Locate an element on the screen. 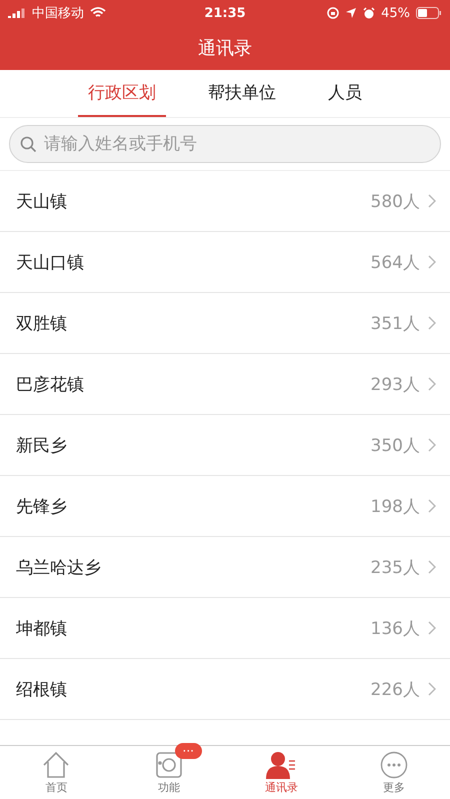  location-icon is located at coordinates (351, 13).